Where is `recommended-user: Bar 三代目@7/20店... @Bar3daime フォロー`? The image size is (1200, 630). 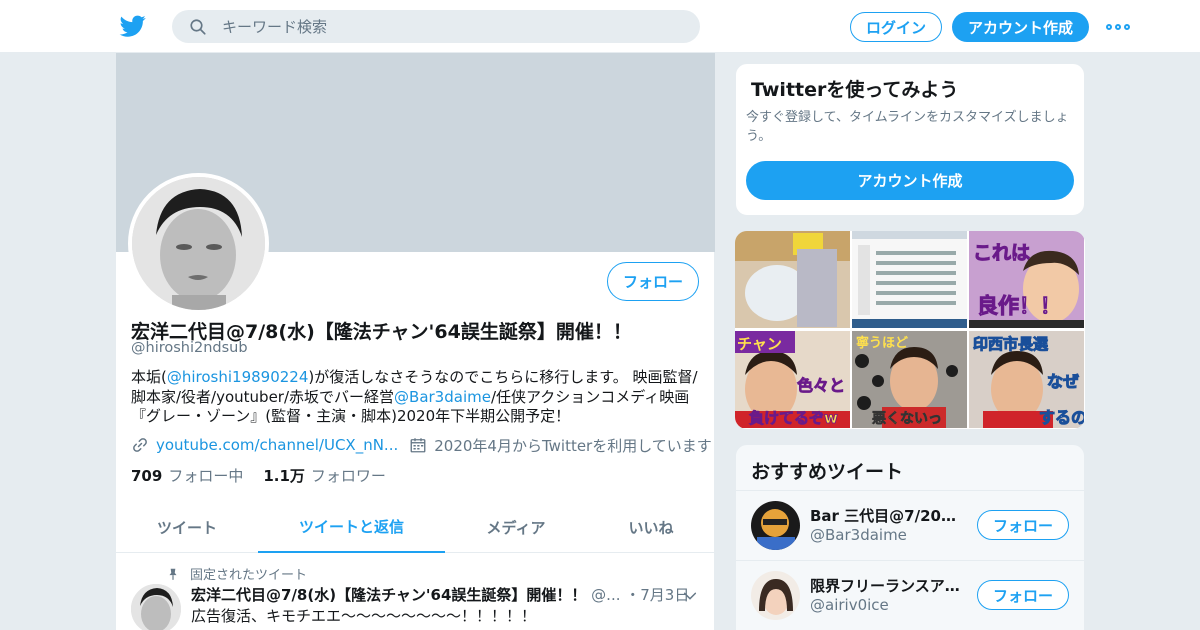 recommended-user: Bar 三代目@7/20店... @Bar3daime フォロー is located at coordinates (910, 524).